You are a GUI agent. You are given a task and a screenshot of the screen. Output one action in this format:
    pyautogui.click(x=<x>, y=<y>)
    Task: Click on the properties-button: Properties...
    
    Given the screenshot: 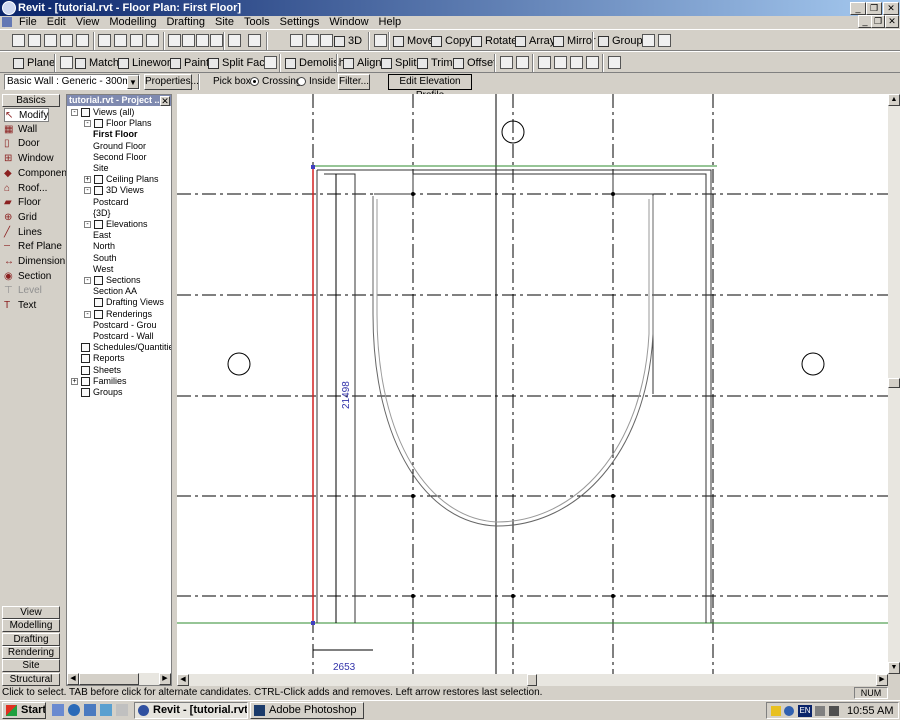 What is the action you would take?
    pyautogui.click(x=171, y=82)
    